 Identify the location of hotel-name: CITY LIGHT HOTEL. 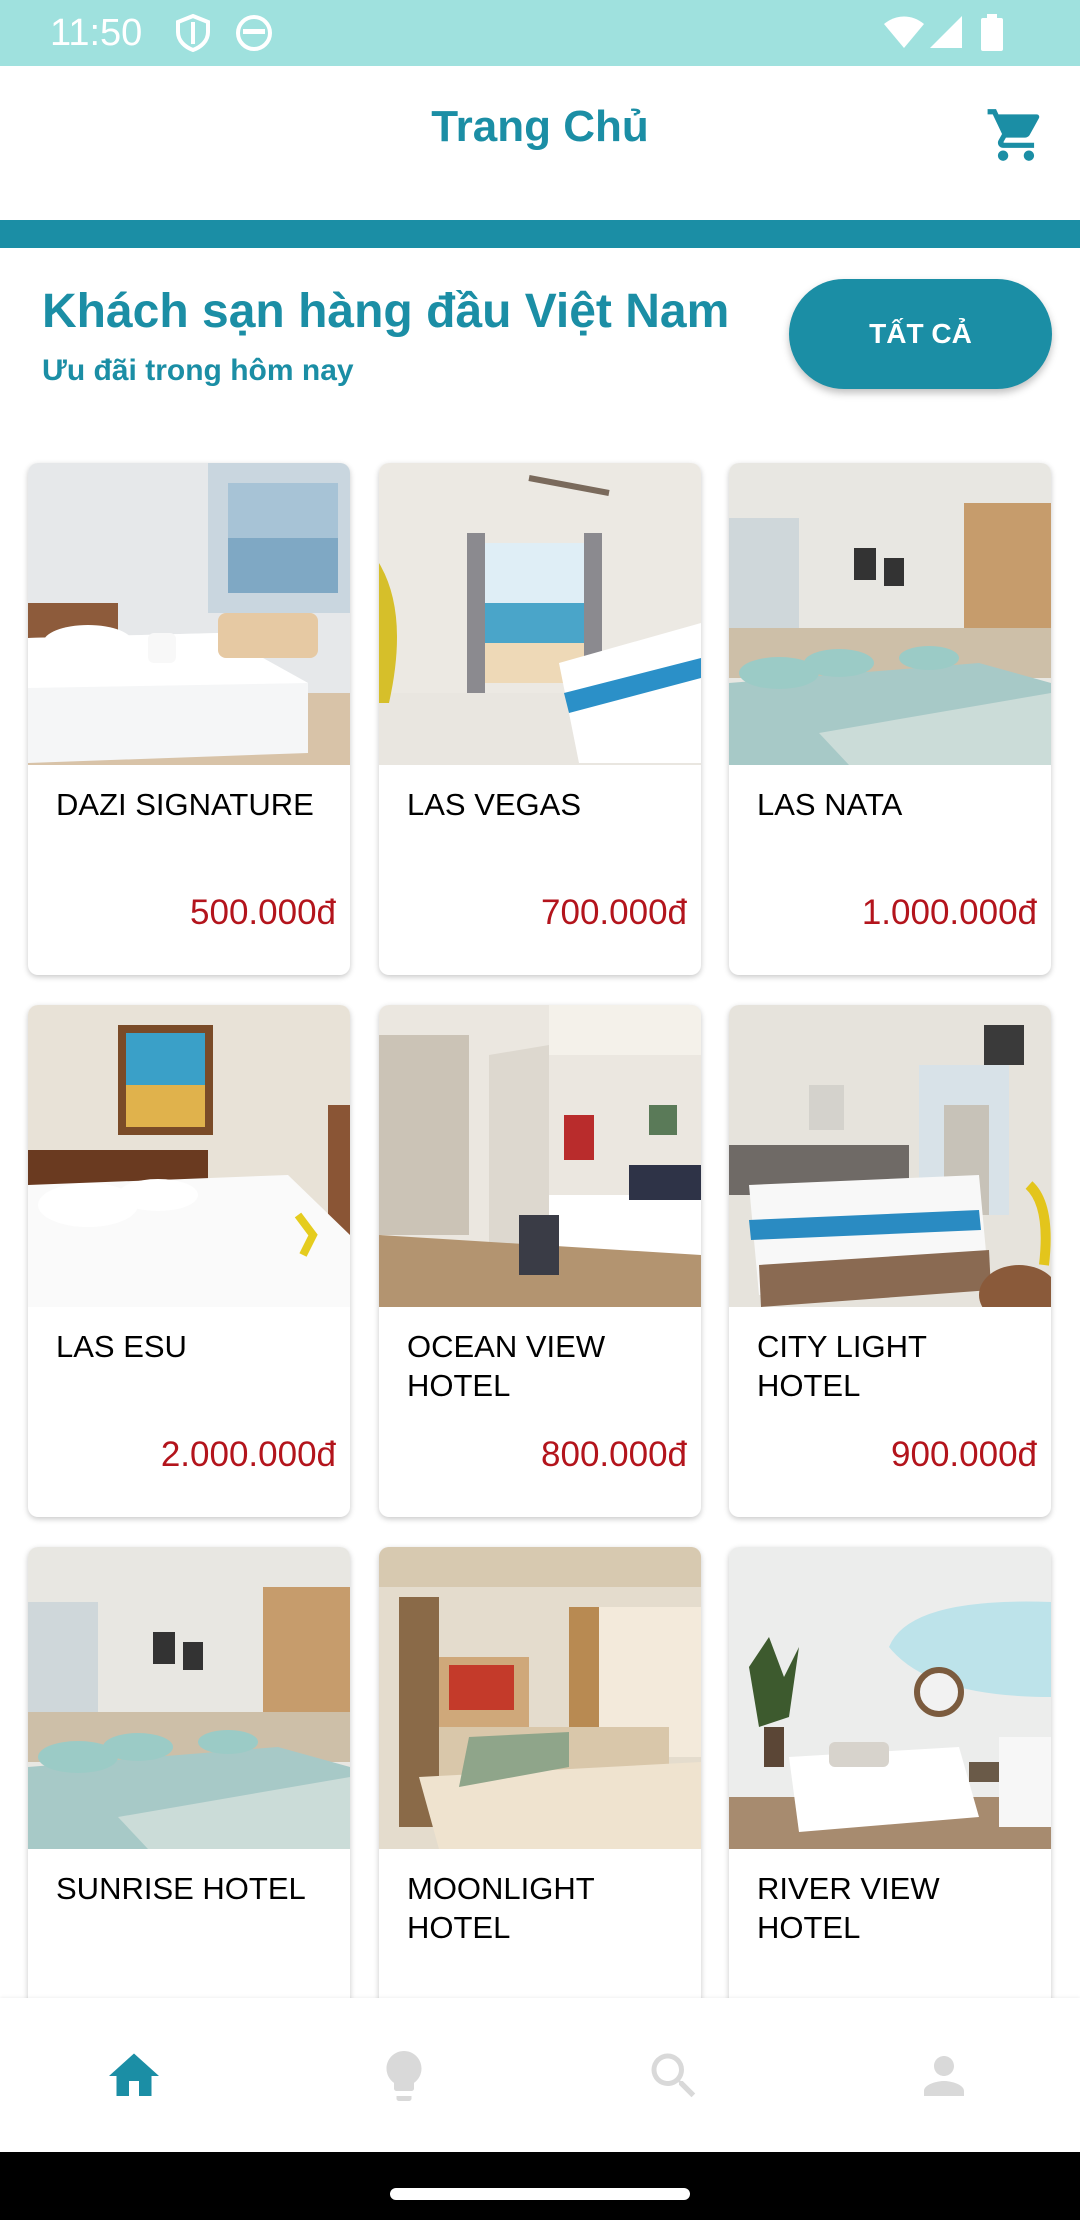
(842, 1366).